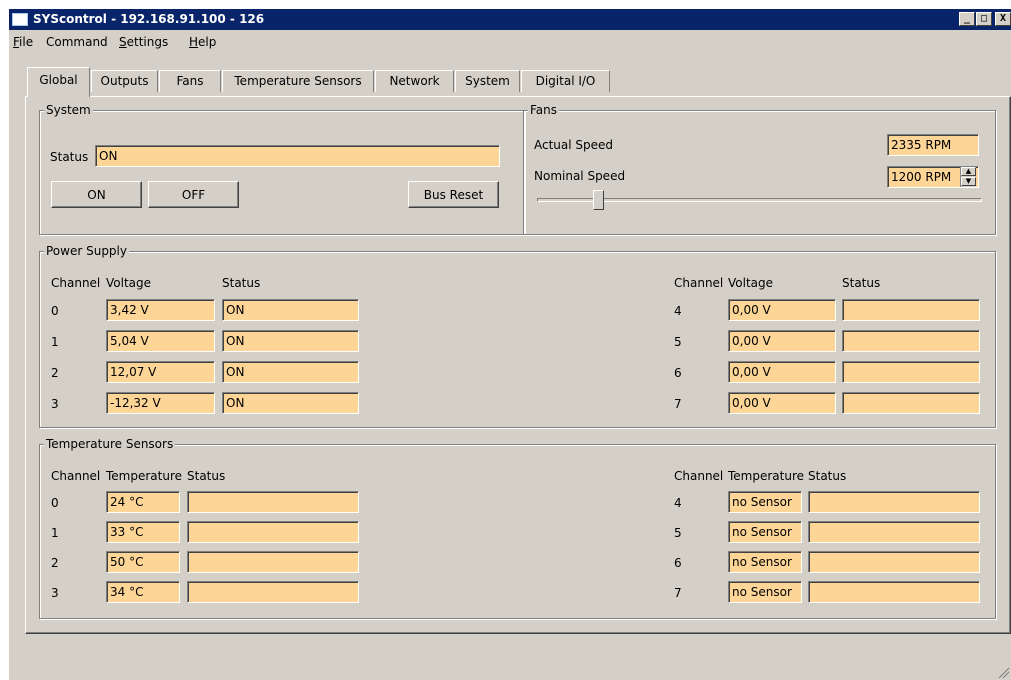 The image size is (1011, 680). I want to click on nominal-speed-spinner: ▲ ▼, so click(968, 177).